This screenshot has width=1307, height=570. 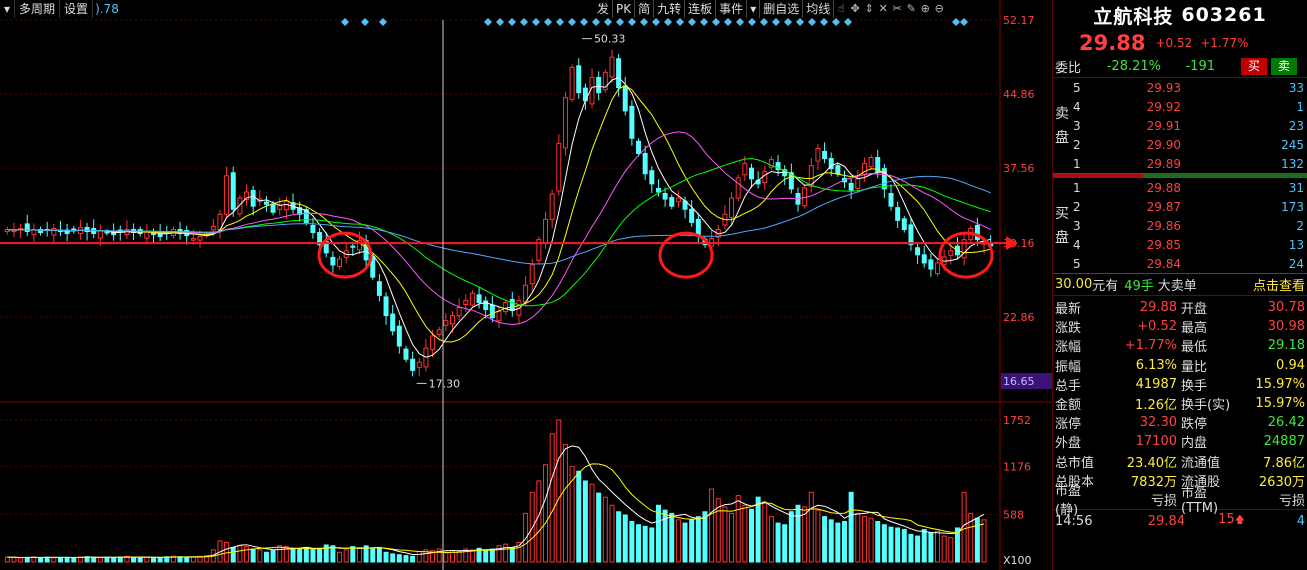 What do you see at coordinates (624, 9) in the screenshot?
I see `tool-pk-button: PK` at bounding box center [624, 9].